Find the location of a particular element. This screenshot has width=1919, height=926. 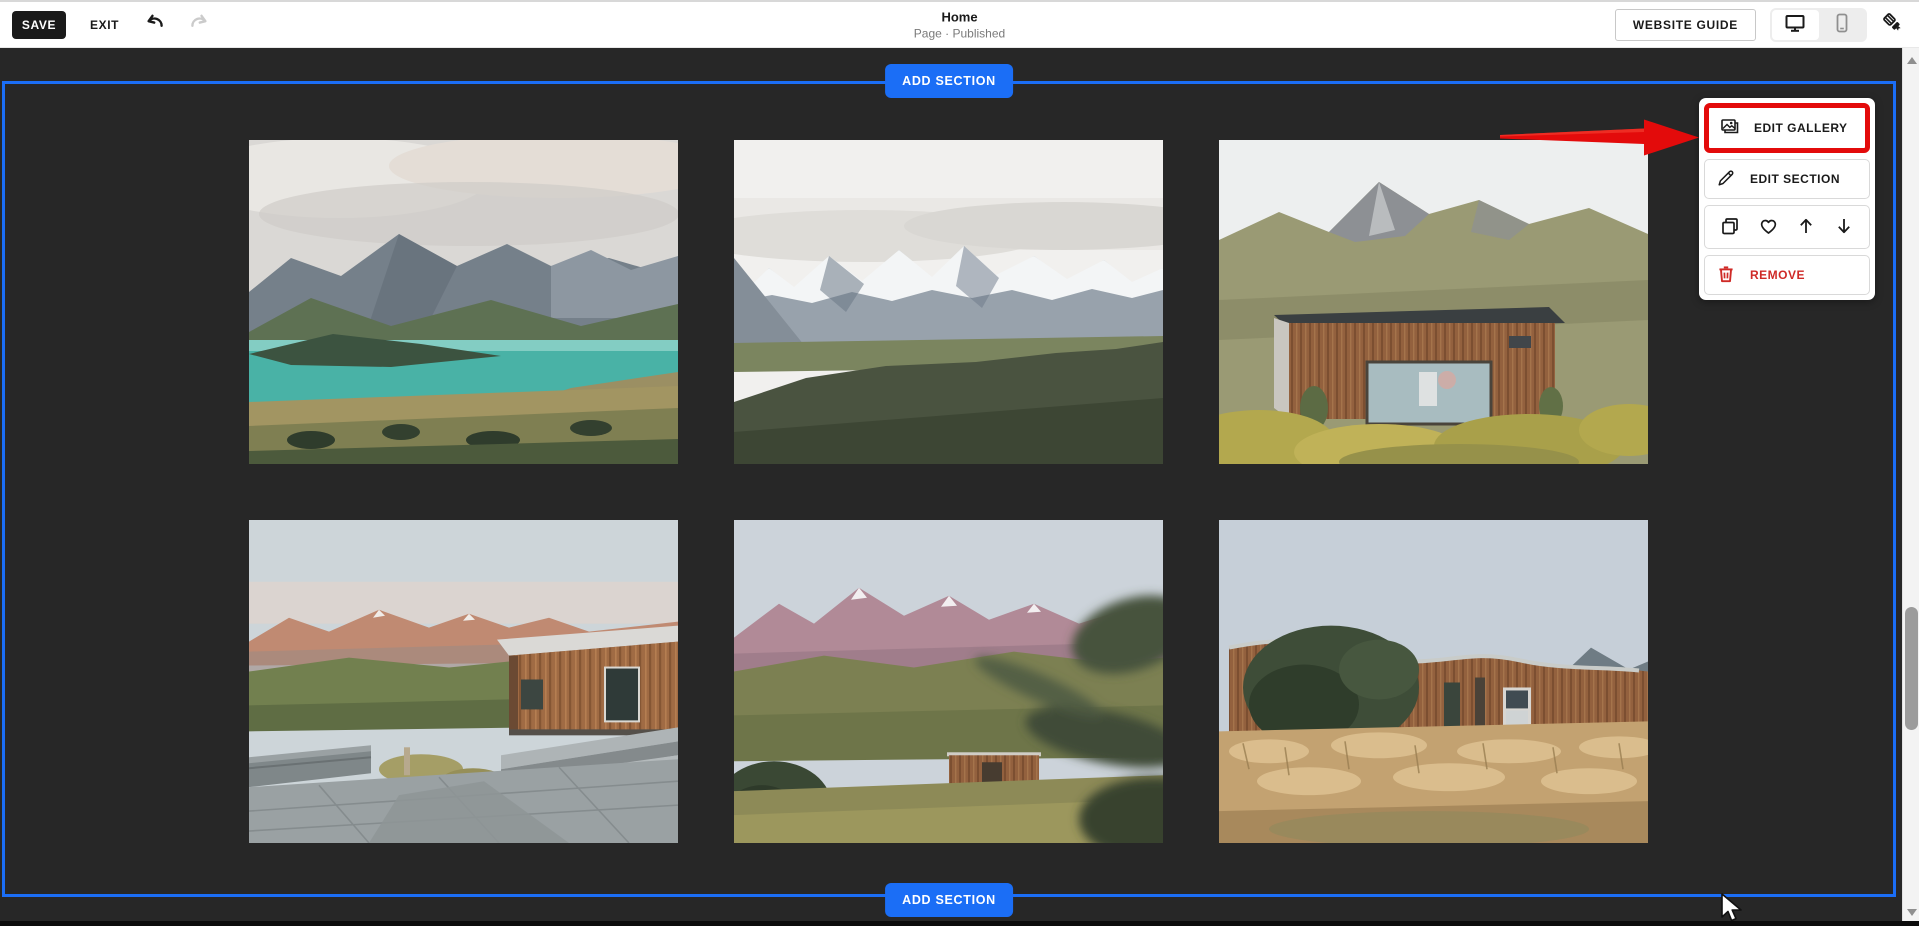

gallery-icon is located at coordinates (1730, 128).